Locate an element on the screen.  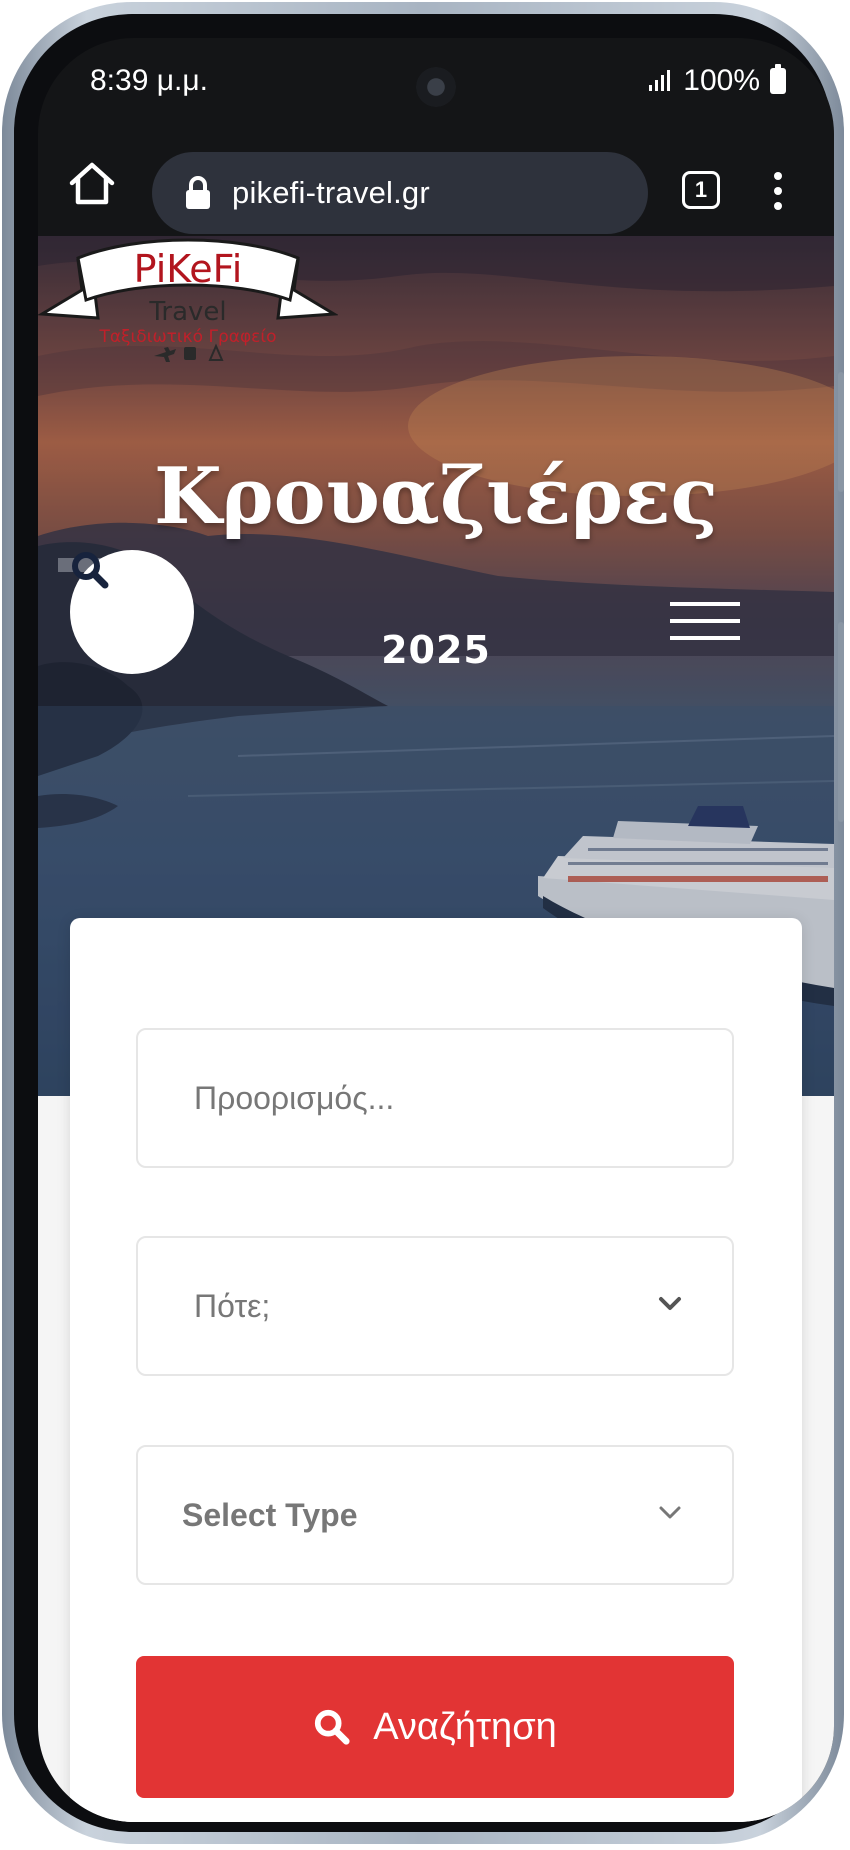
when-select-value: Πότε; is located at coordinates (232, 1306).